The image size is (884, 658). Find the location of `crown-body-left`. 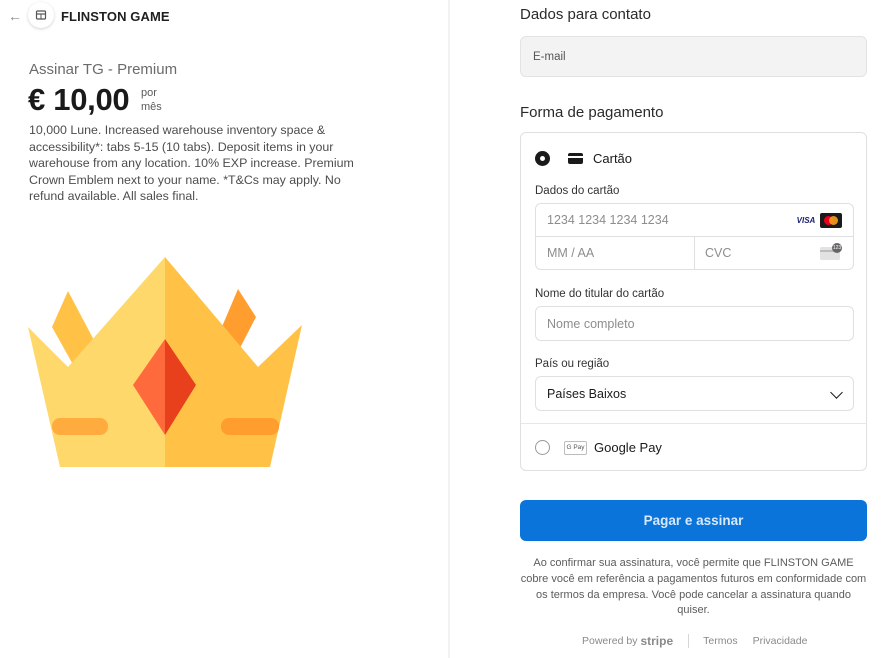

crown-body-left is located at coordinates (96, 362).